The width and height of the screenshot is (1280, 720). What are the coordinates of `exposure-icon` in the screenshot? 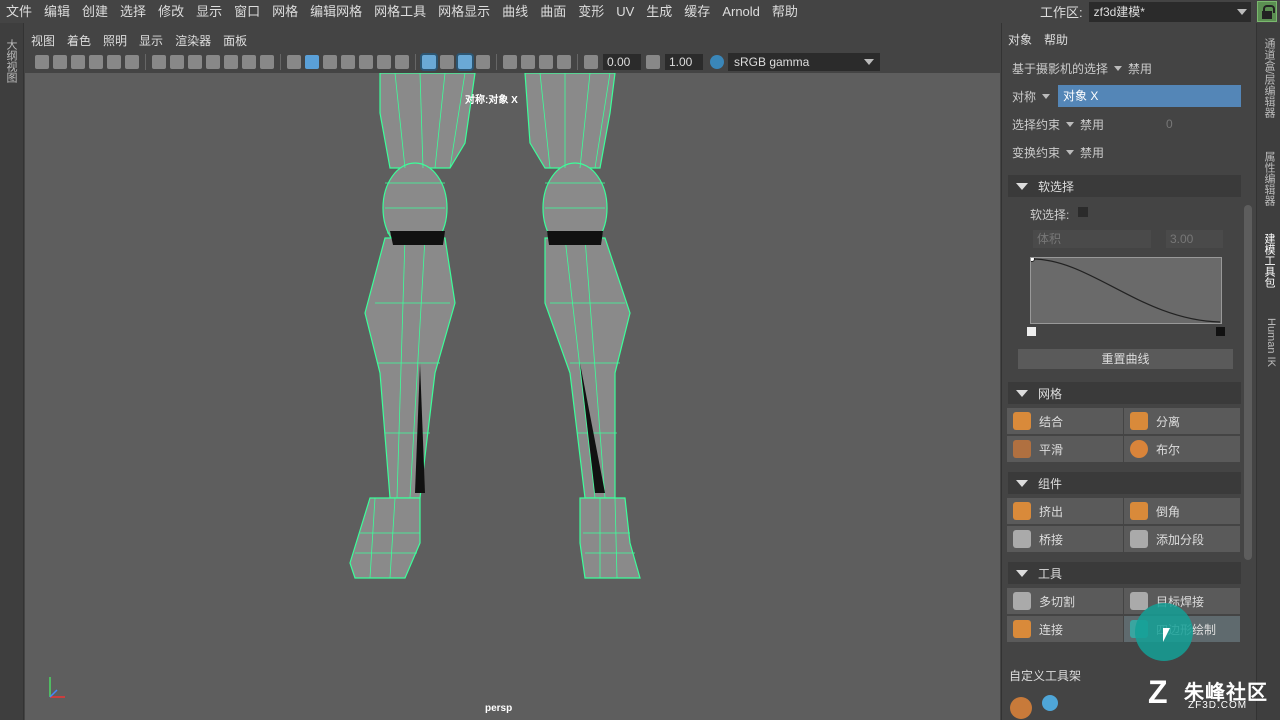 It's located at (591, 62).